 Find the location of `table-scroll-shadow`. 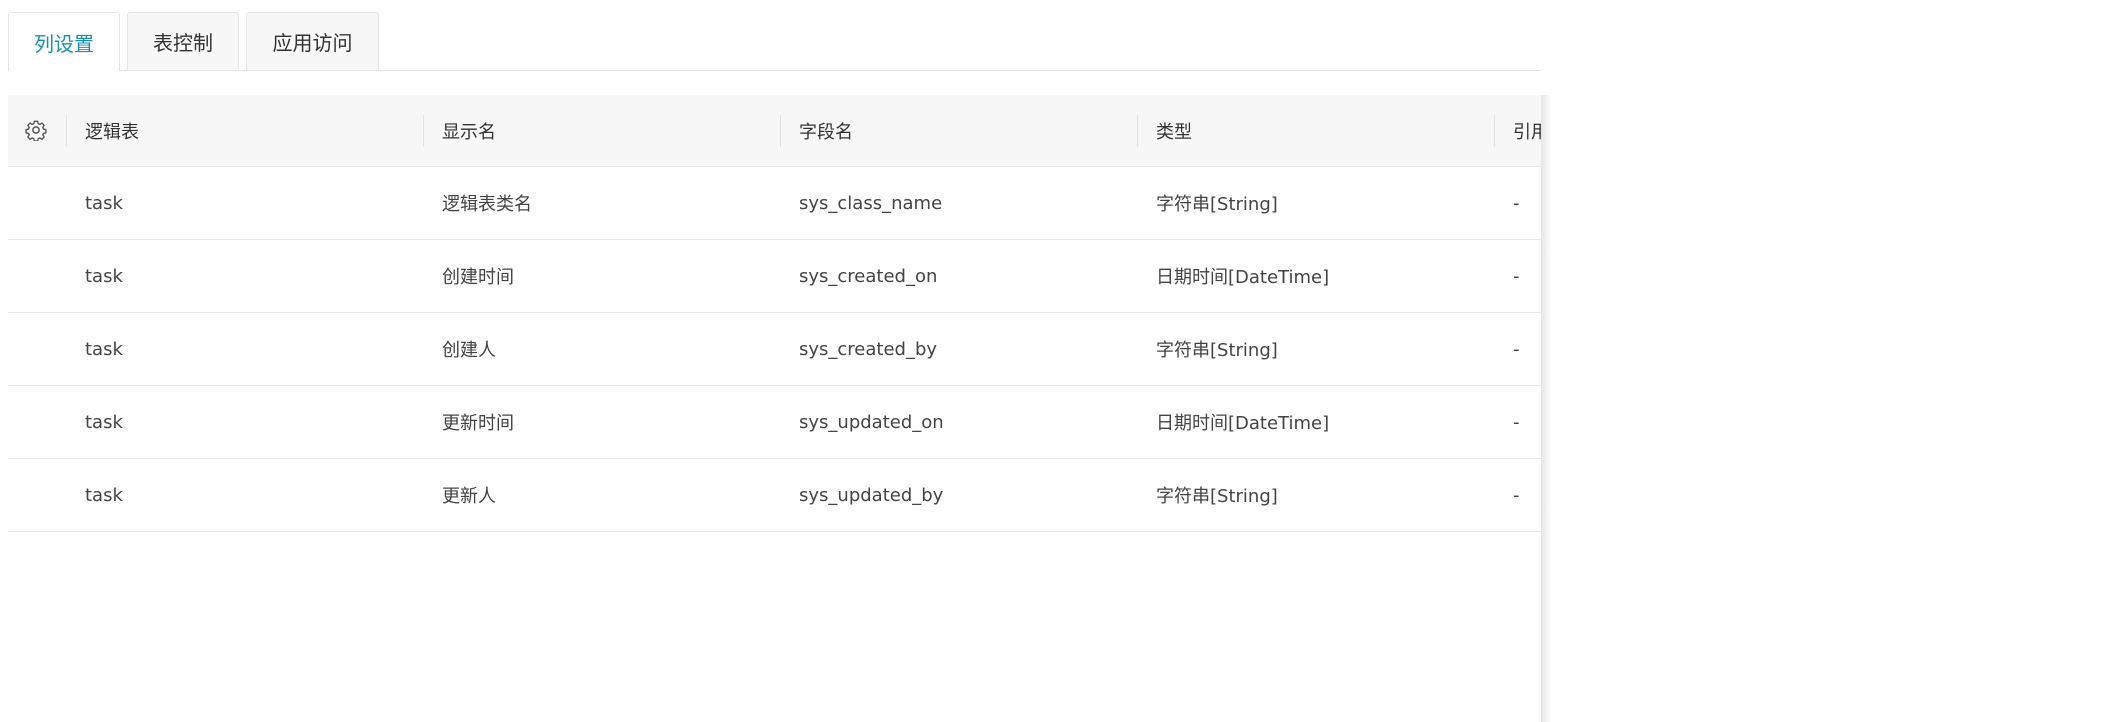

table-scroll-shadow is located at coordinates (1546, 408).